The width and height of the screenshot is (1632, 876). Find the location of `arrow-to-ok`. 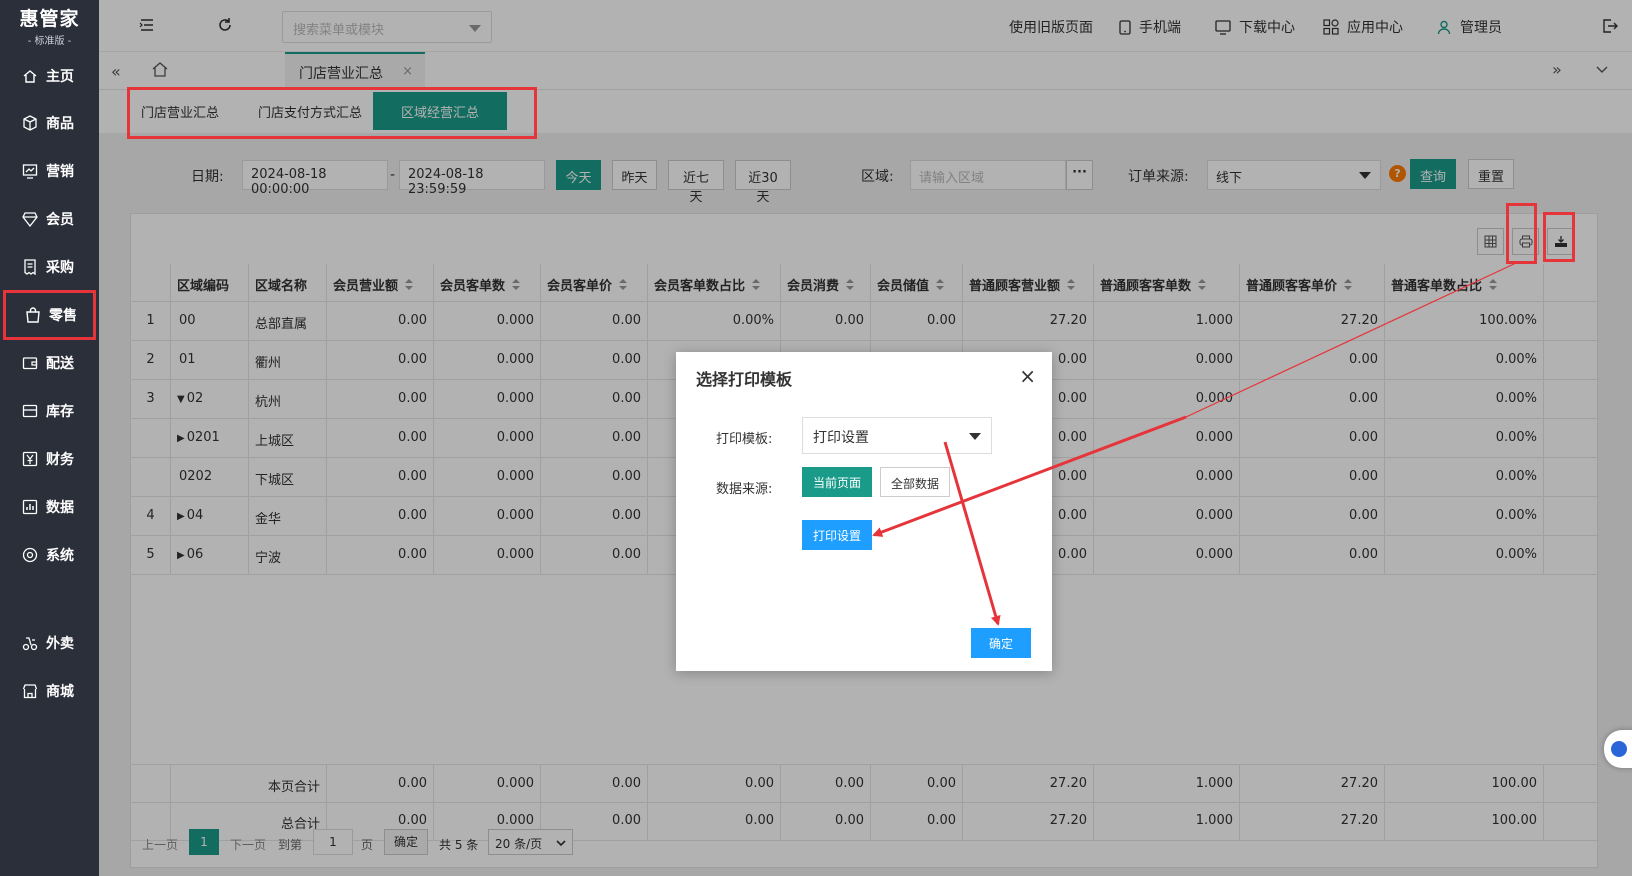

arrow-to-ok is located at coordinates (972, 533).